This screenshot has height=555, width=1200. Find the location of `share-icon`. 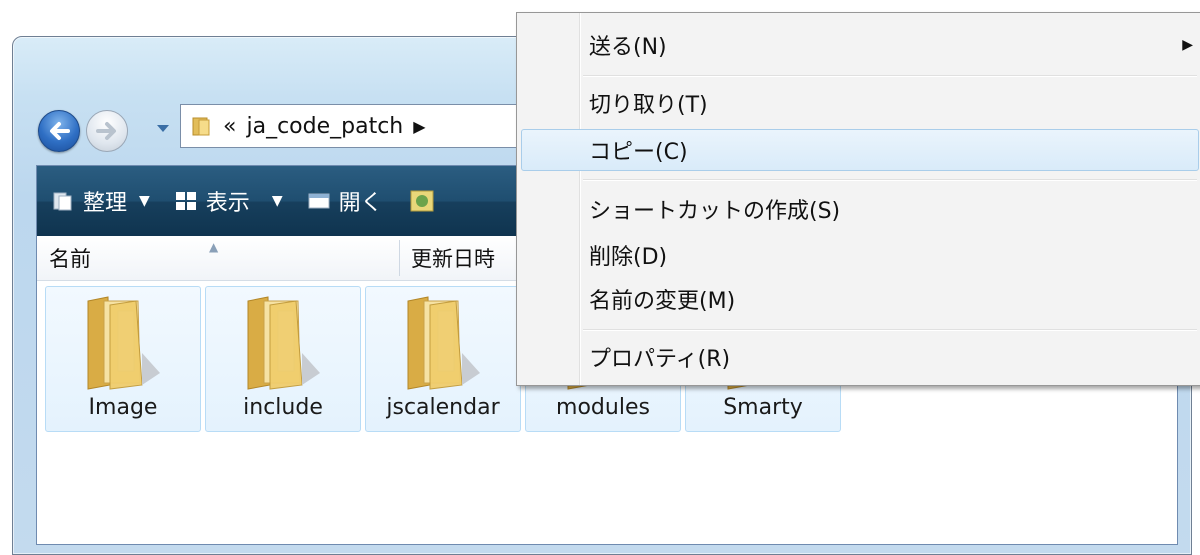

share-icon is located at coordinates (422, 201).